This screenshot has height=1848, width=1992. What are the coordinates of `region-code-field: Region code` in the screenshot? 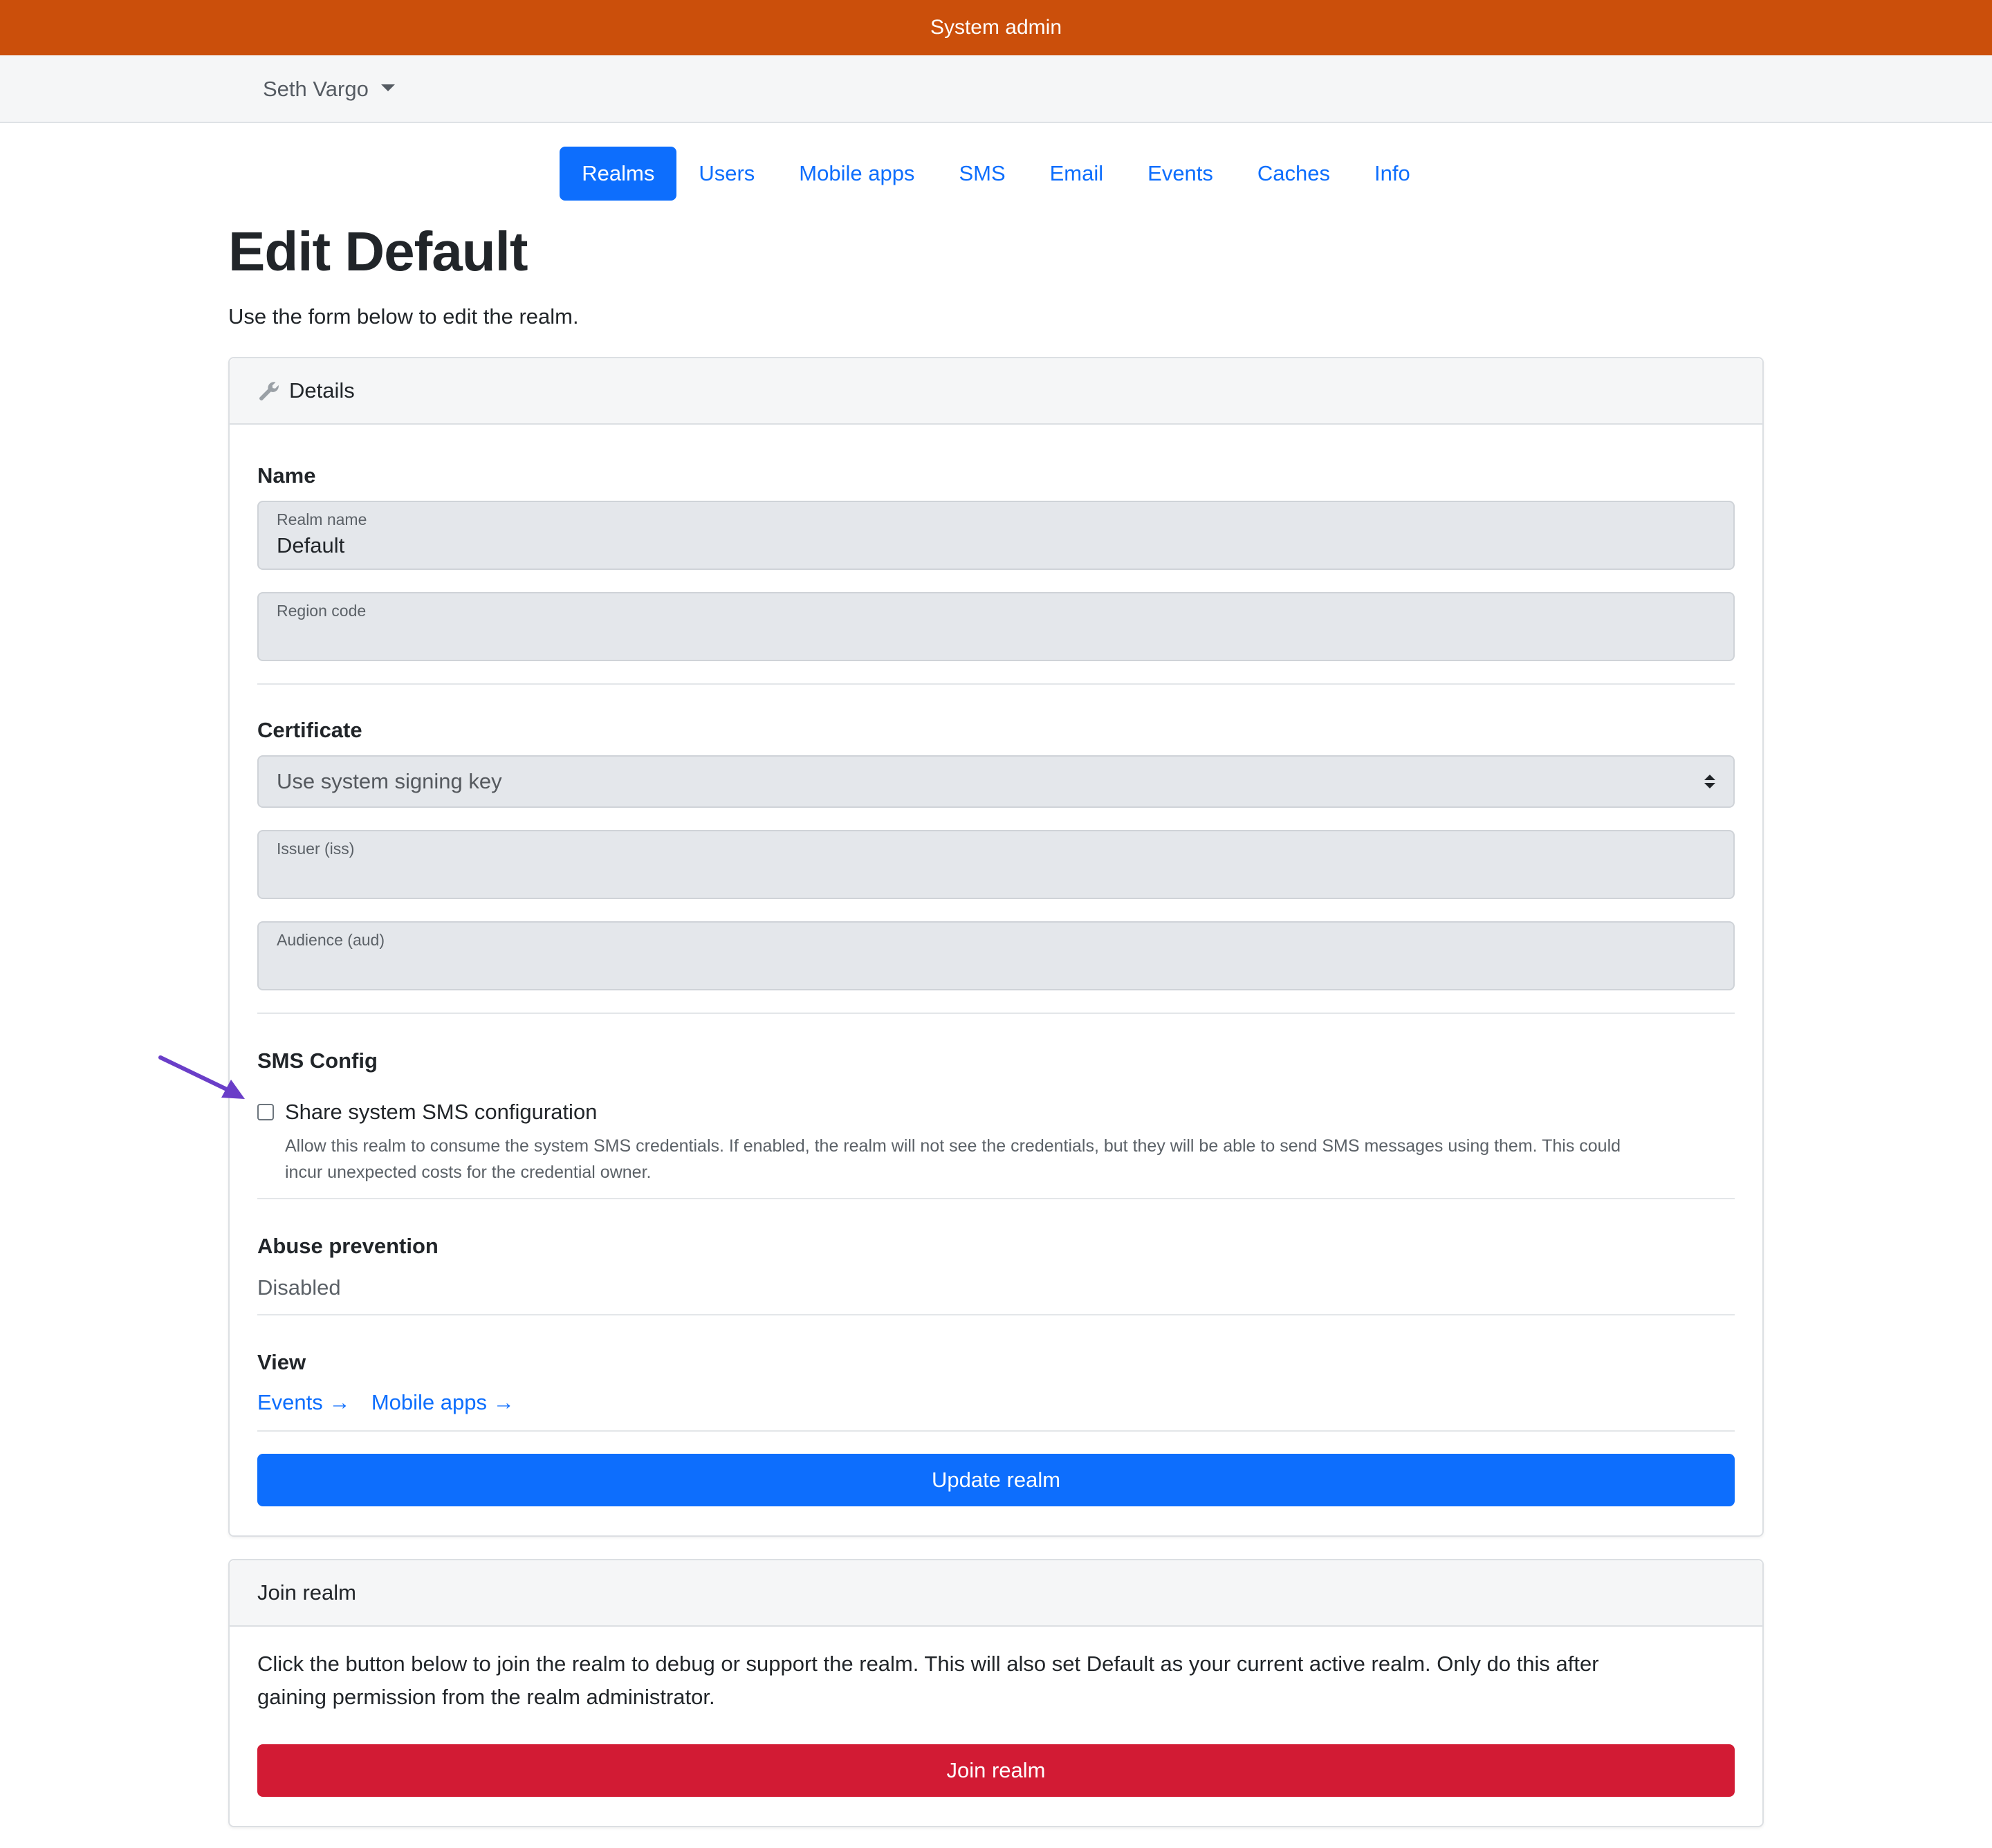 It's located at (996, 626).